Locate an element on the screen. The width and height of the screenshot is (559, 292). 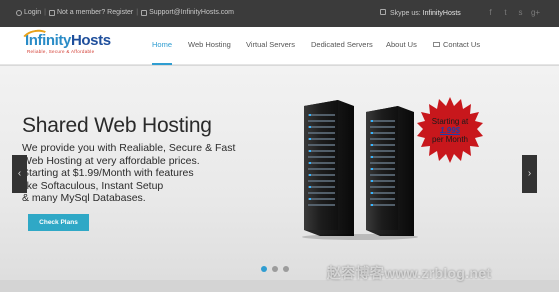
badge-per-month: per Month is located at coordinates (450, 139).